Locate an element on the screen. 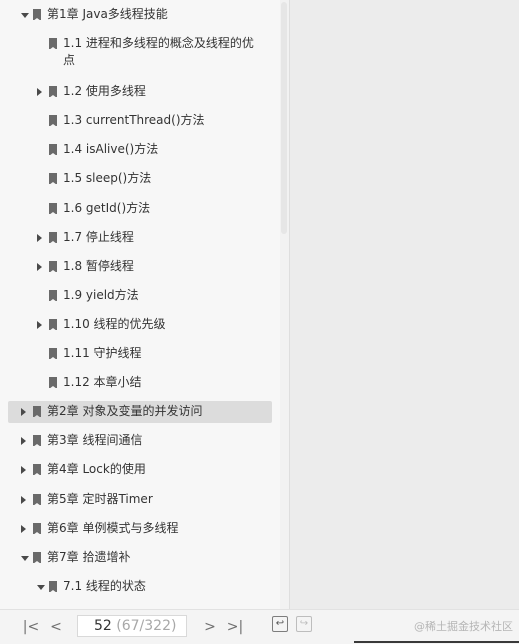 The width and height of the screenshot is (519, 644). toc-item: 第4章 Lock的使用 is located at coordinates (140, 470).